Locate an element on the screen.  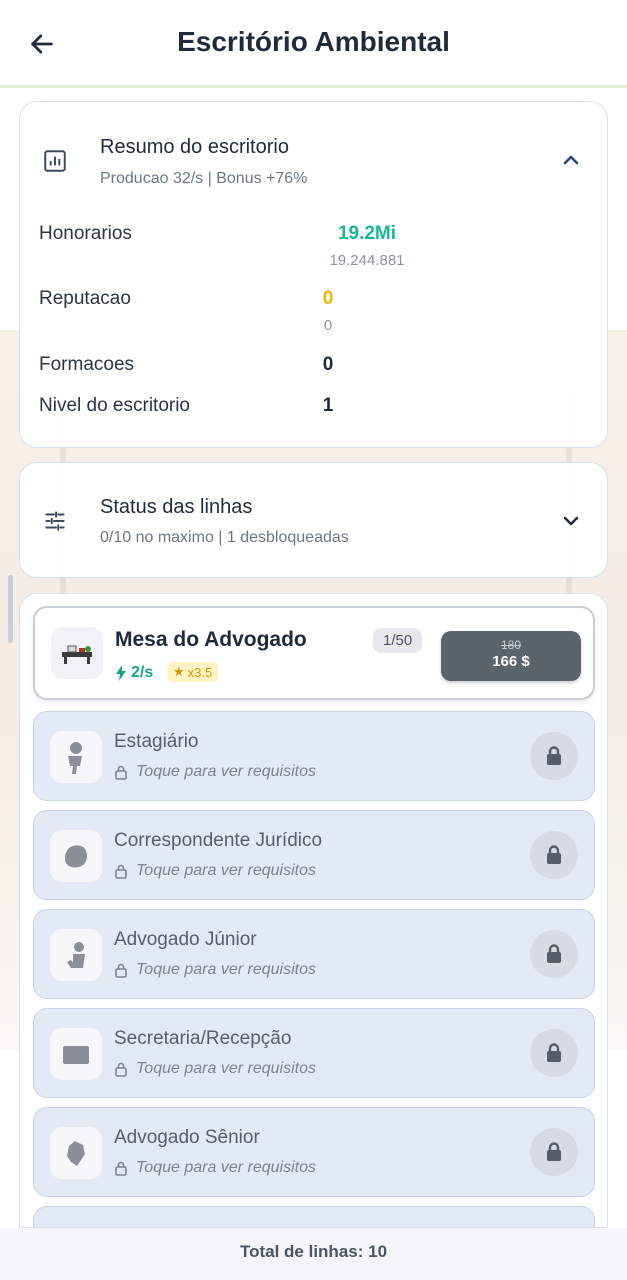
multiplier-value: x3.5 is located at coordinates (200, 672).